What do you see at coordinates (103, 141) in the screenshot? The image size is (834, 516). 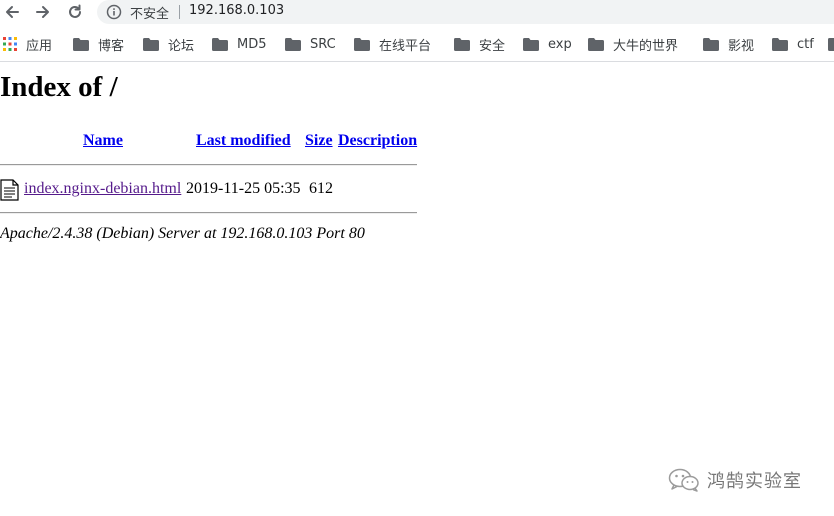 I see `column-header-name: Name` at bounding box center [103, 141].